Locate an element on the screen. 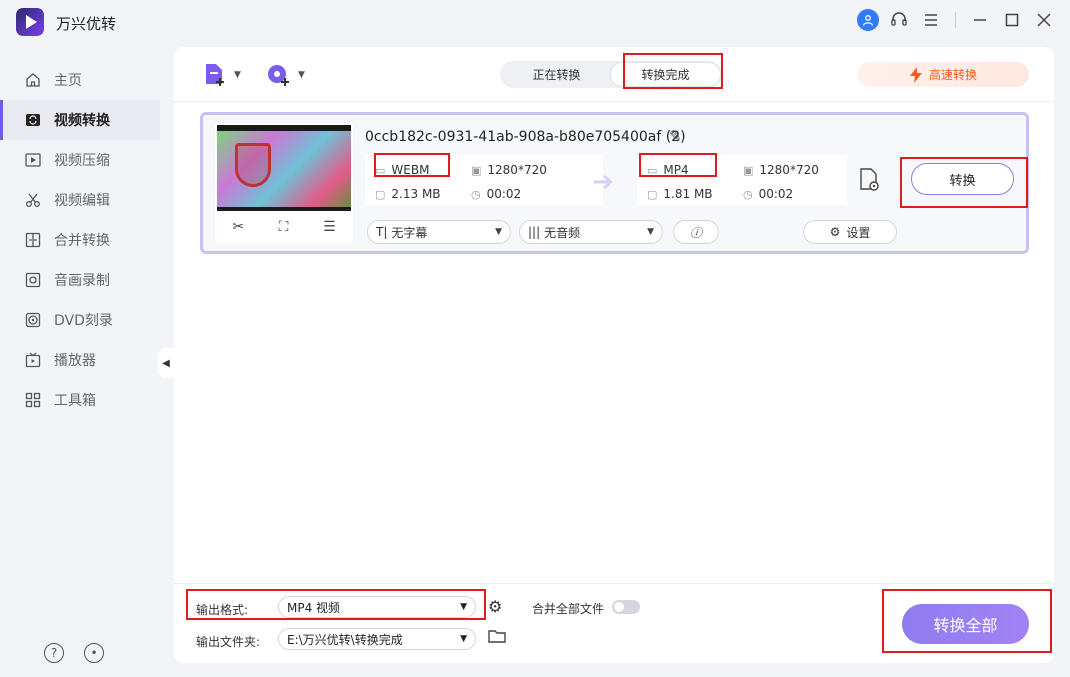 This screenshot has width=1070, height=677. record-icon is located at coordinates (33, 280).